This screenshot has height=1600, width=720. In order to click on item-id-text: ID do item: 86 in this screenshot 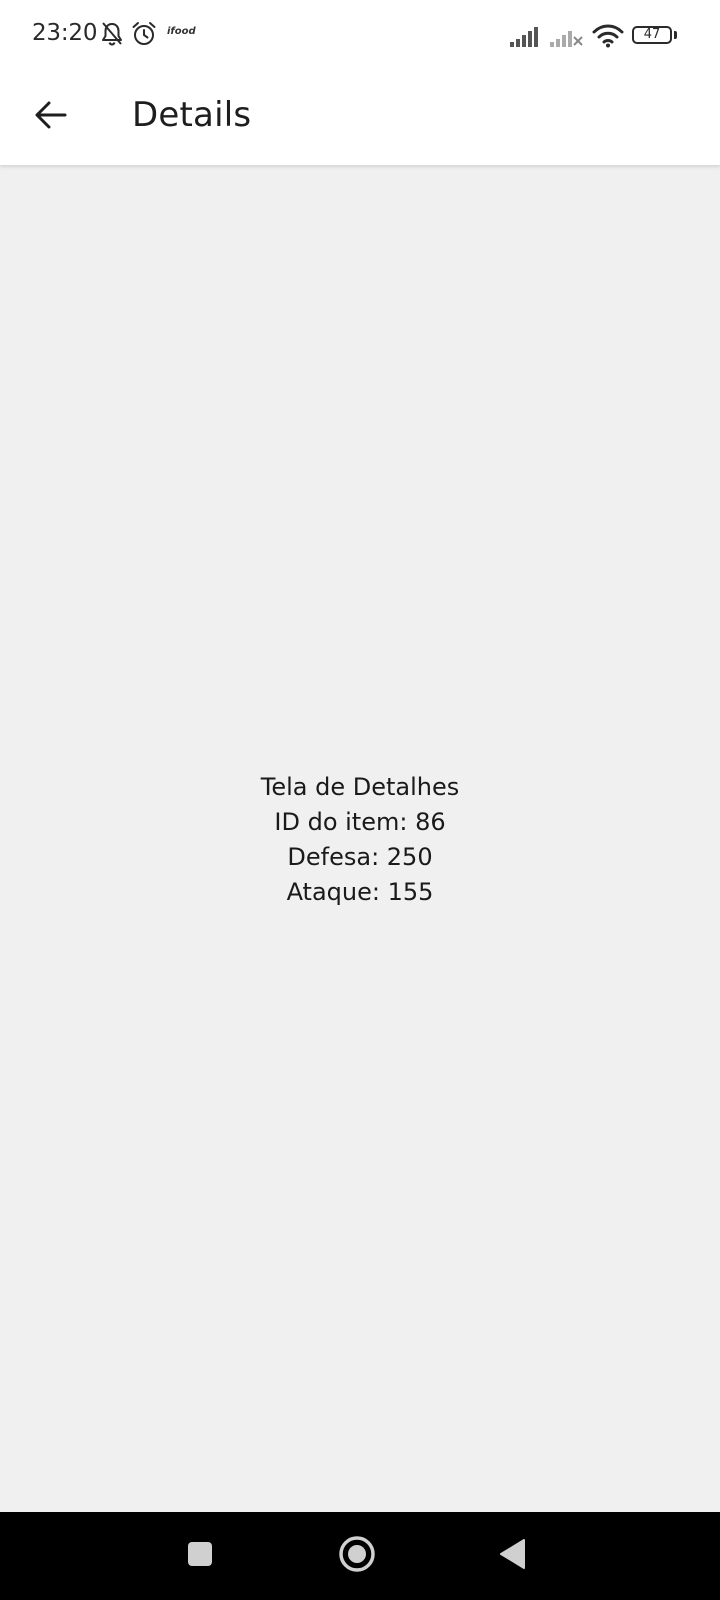, I will do `click(360, 822)`.